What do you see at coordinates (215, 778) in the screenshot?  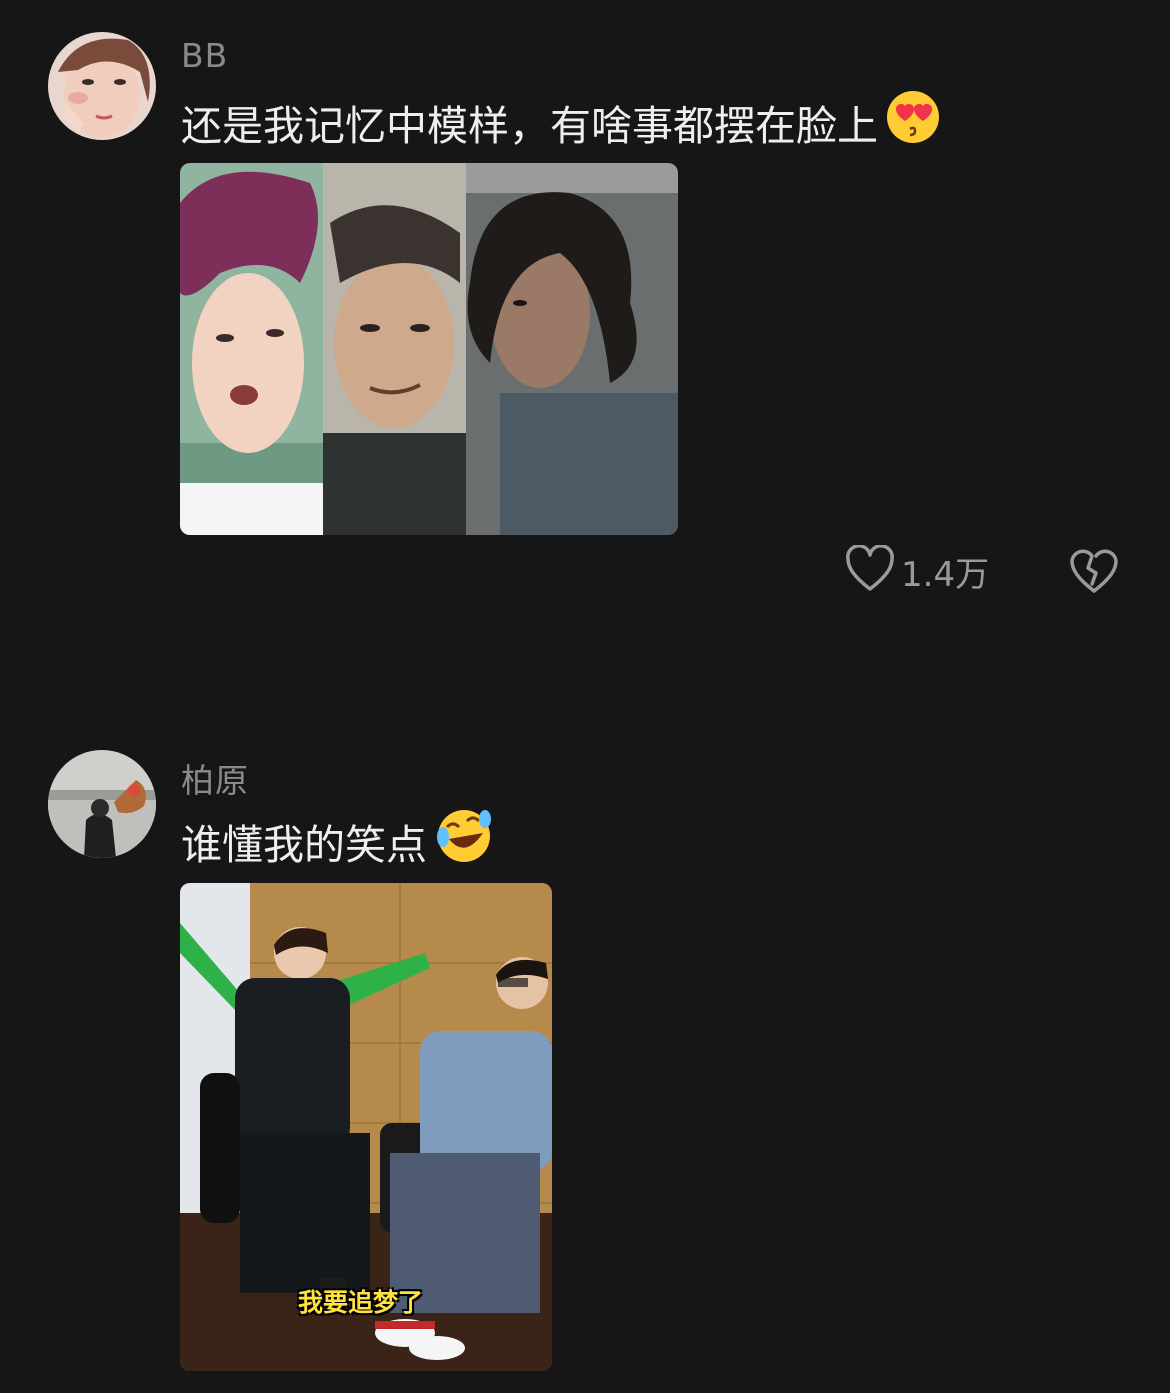 I see `username: 柏原` at bounding box center [215, 778].